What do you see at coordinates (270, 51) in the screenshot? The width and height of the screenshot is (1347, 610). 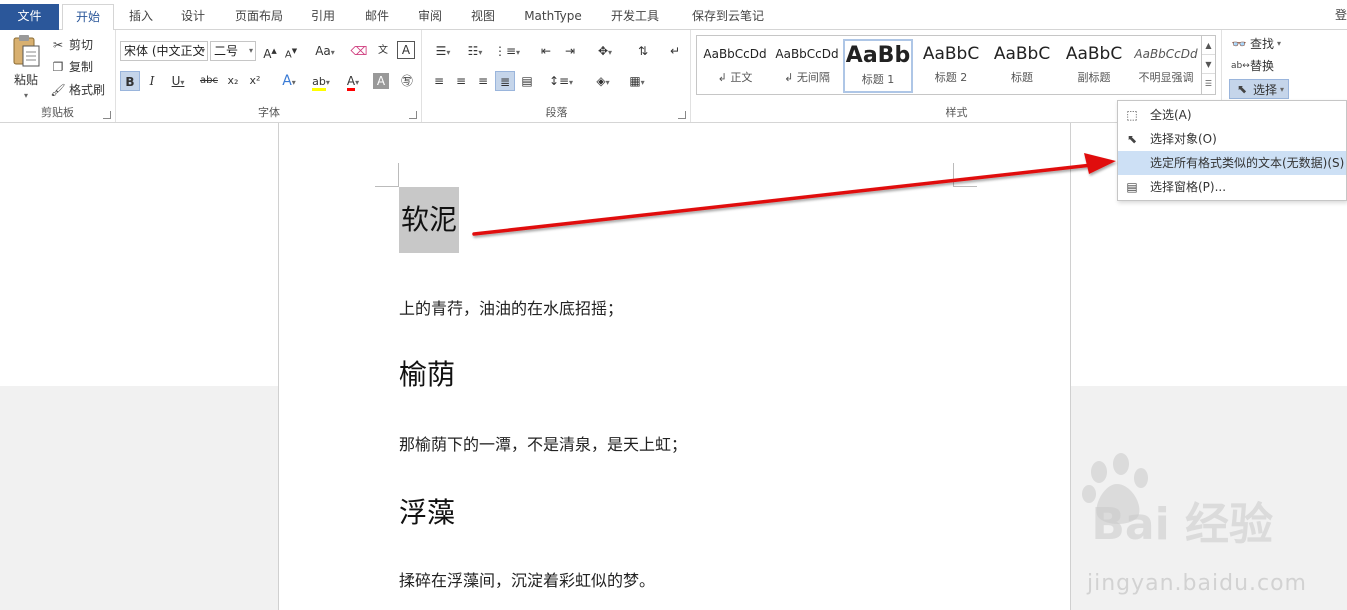 I see `grow-font-button: A▲` at bounding box center [270, 51].